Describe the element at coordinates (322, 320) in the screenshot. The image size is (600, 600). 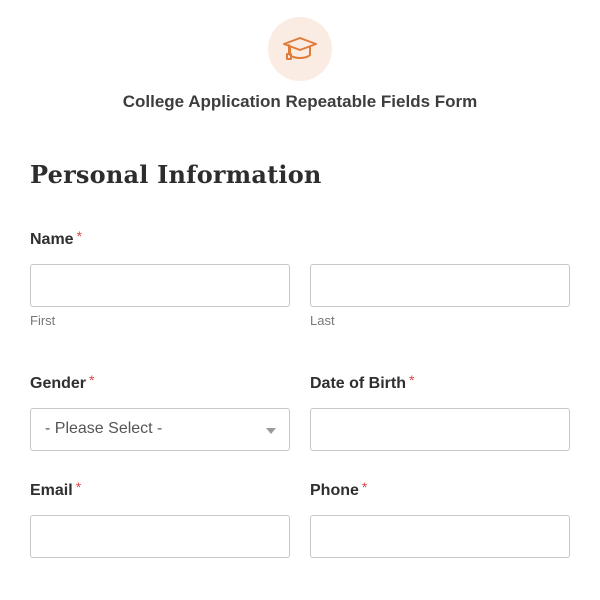
I see `last-name-sublabel: Last` at that location.